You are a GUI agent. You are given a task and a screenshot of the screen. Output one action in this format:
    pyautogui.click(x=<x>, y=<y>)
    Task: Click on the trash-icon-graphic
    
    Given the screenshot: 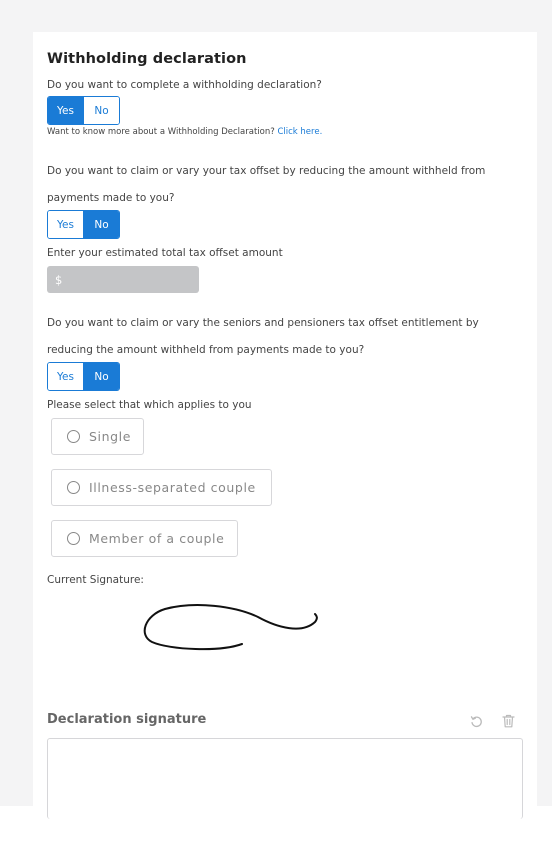 What is the action you would take?
    pyautogui.click(x=508, y=721)
    